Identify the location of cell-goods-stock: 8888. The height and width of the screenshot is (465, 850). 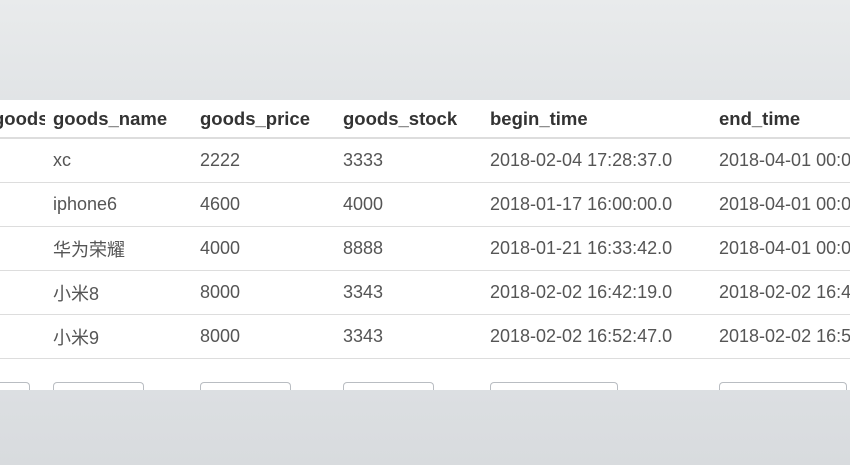
(408, 248).